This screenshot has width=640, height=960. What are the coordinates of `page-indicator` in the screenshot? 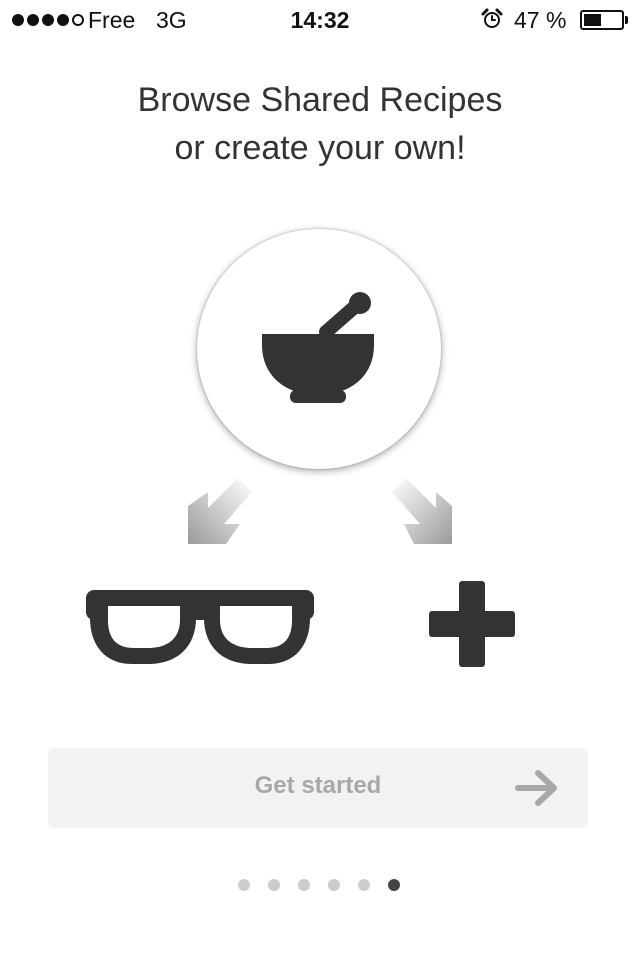 It's located at (319, 885).